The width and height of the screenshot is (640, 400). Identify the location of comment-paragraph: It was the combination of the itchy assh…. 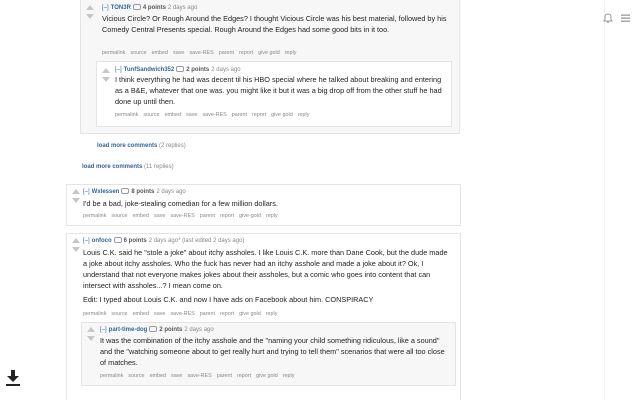
(272, 351).